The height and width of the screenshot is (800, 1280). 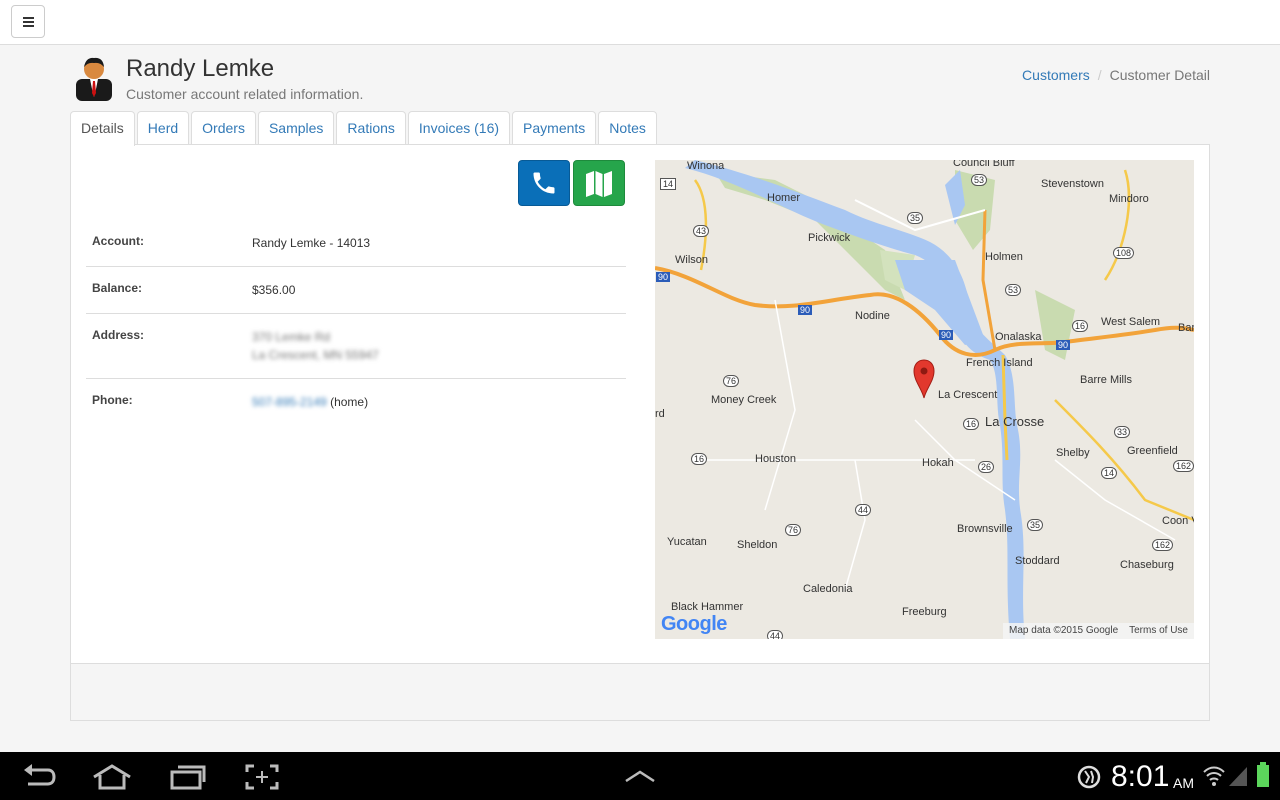 I want to click on customer-name: Randy Lemke, so click(x=200, y=68).